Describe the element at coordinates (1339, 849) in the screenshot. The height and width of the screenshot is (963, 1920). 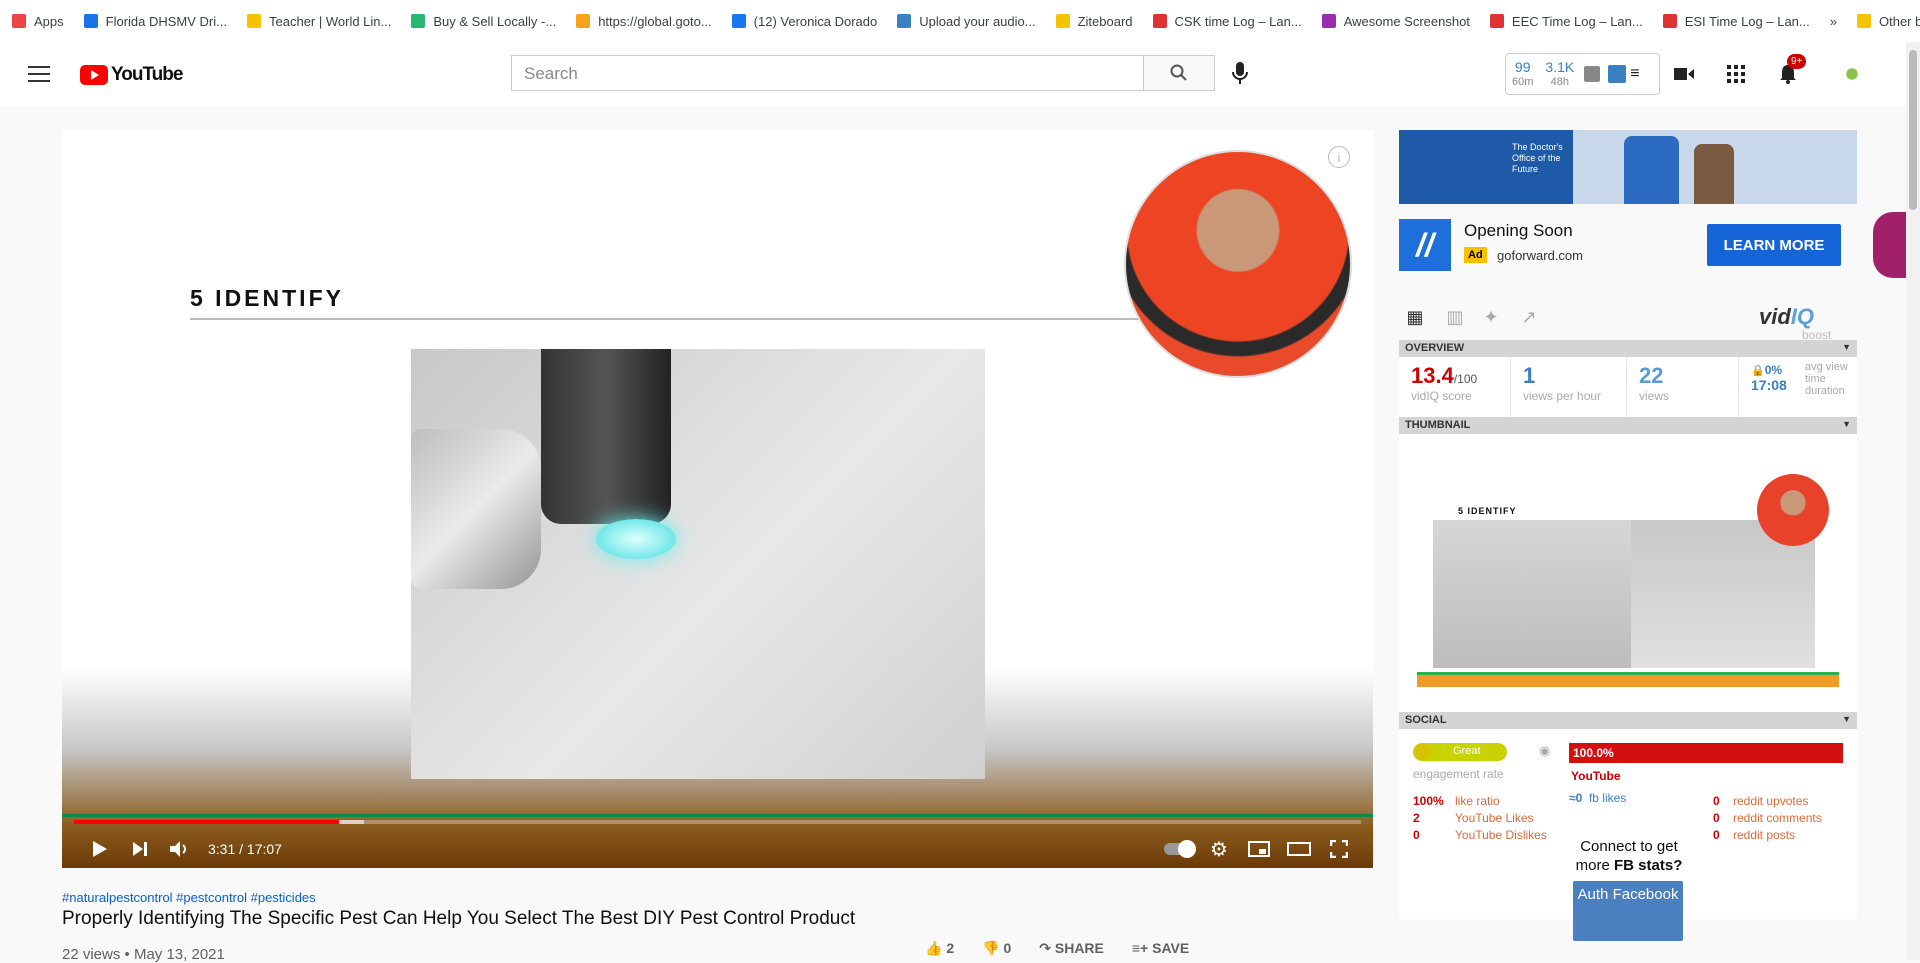
I see `fullscreen-icon` at that location.